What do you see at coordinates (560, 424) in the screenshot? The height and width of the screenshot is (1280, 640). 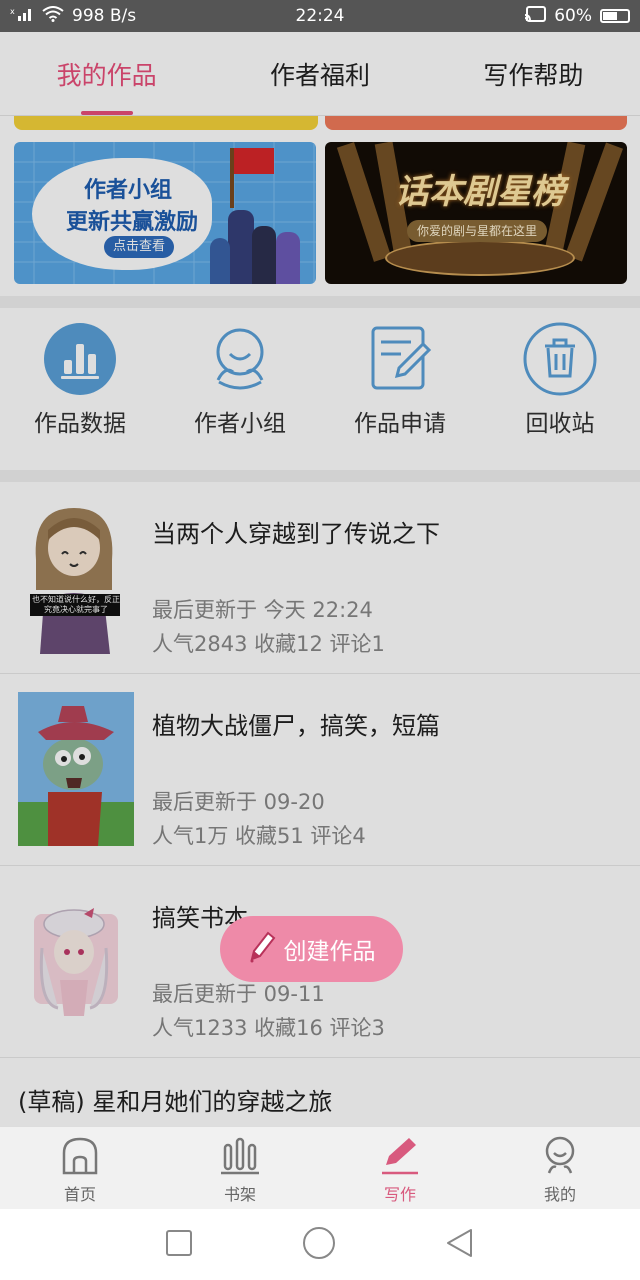 I see `quick-action-label: 回收站` at bounding box center [560, 424].